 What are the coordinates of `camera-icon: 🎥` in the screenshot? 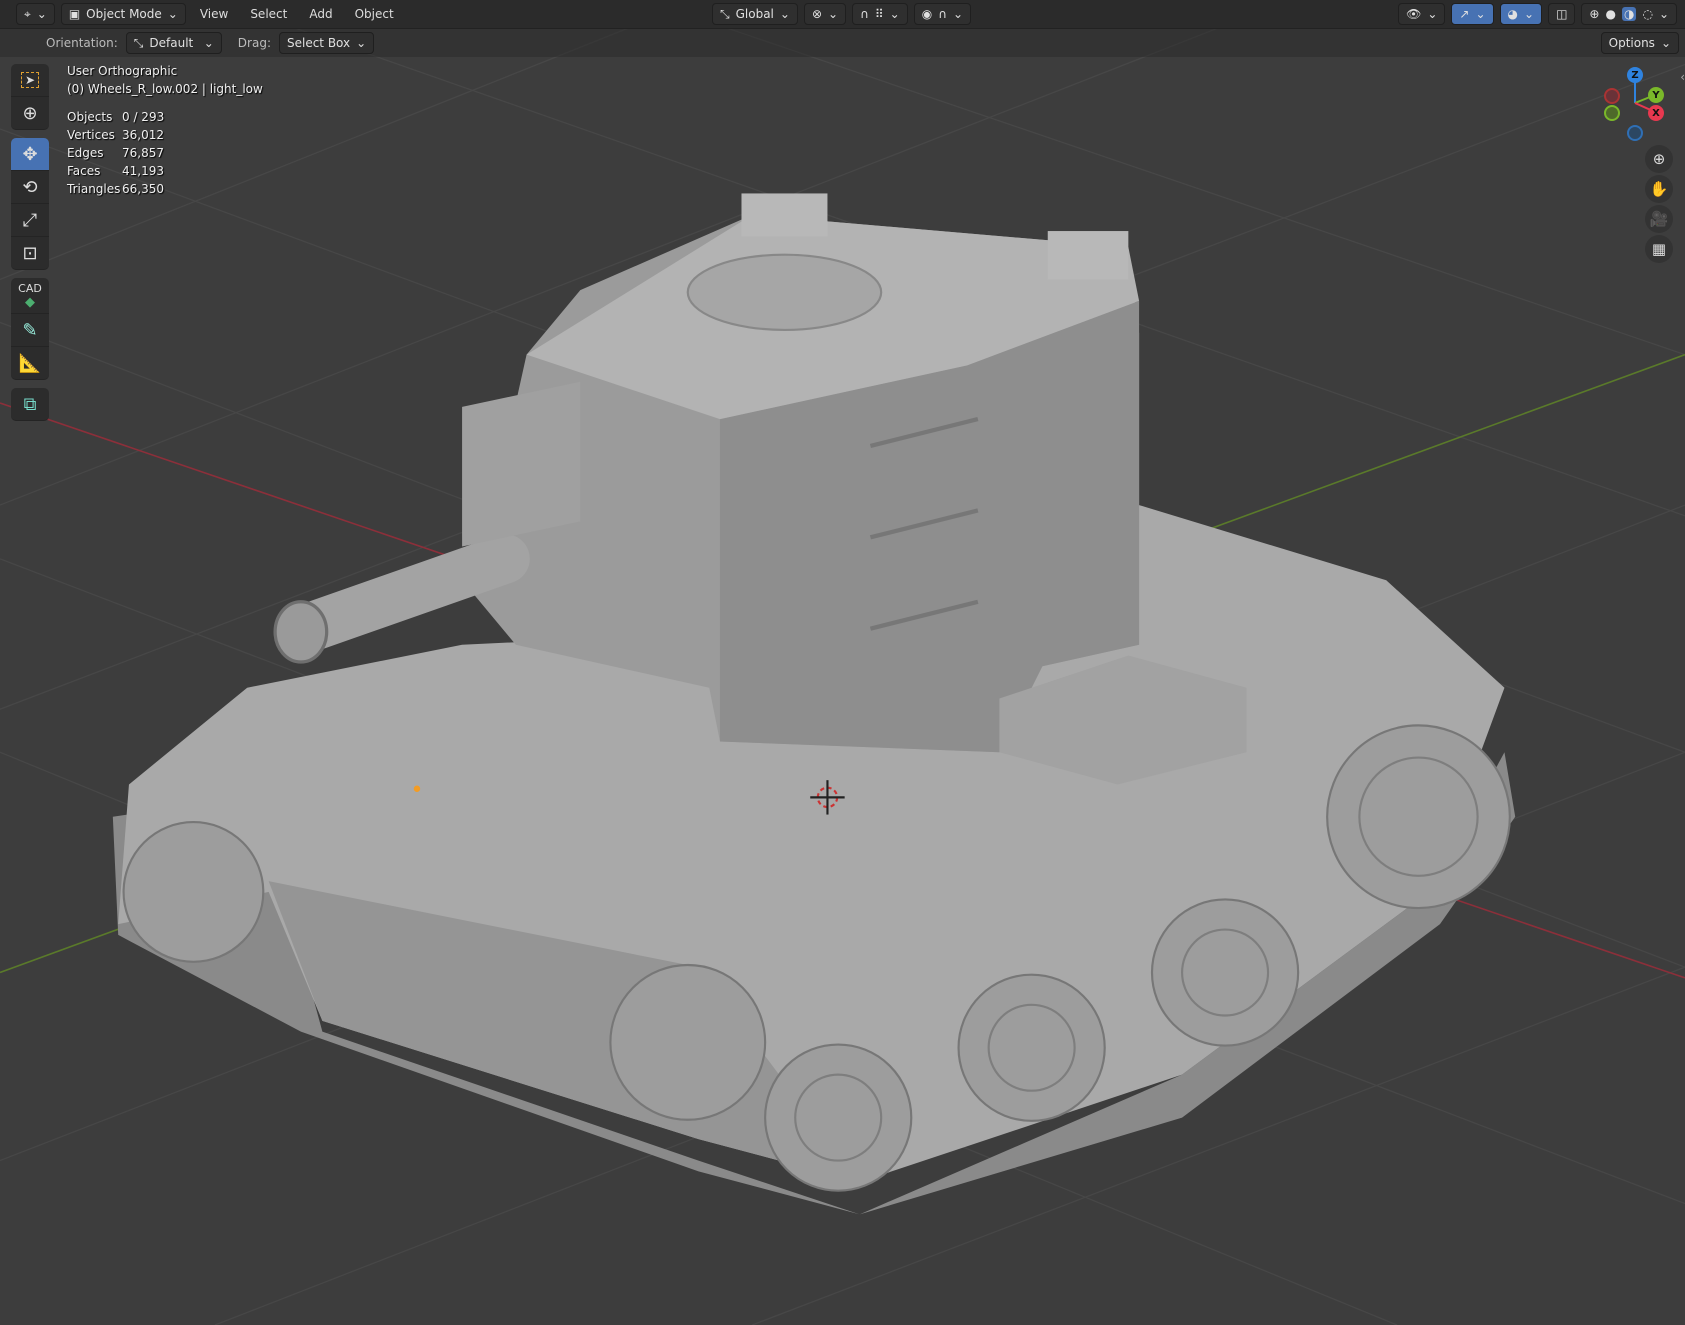 It's located at (1659, 219).